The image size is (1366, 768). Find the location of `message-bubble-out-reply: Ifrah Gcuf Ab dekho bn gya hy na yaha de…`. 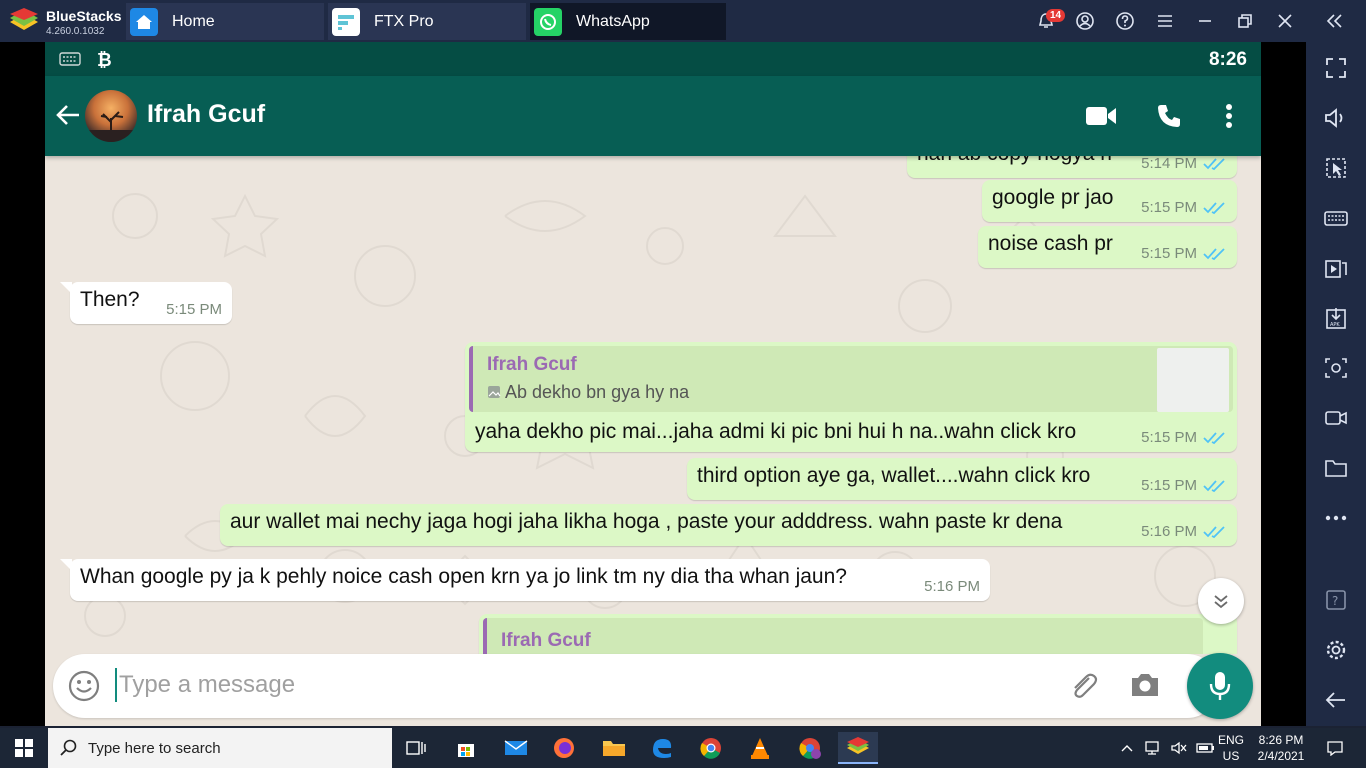

message-bubble-out-reply: Ifrah Gcuf Ab dekho bn gya hy na yaha de… is located at coordinates (851, 397).